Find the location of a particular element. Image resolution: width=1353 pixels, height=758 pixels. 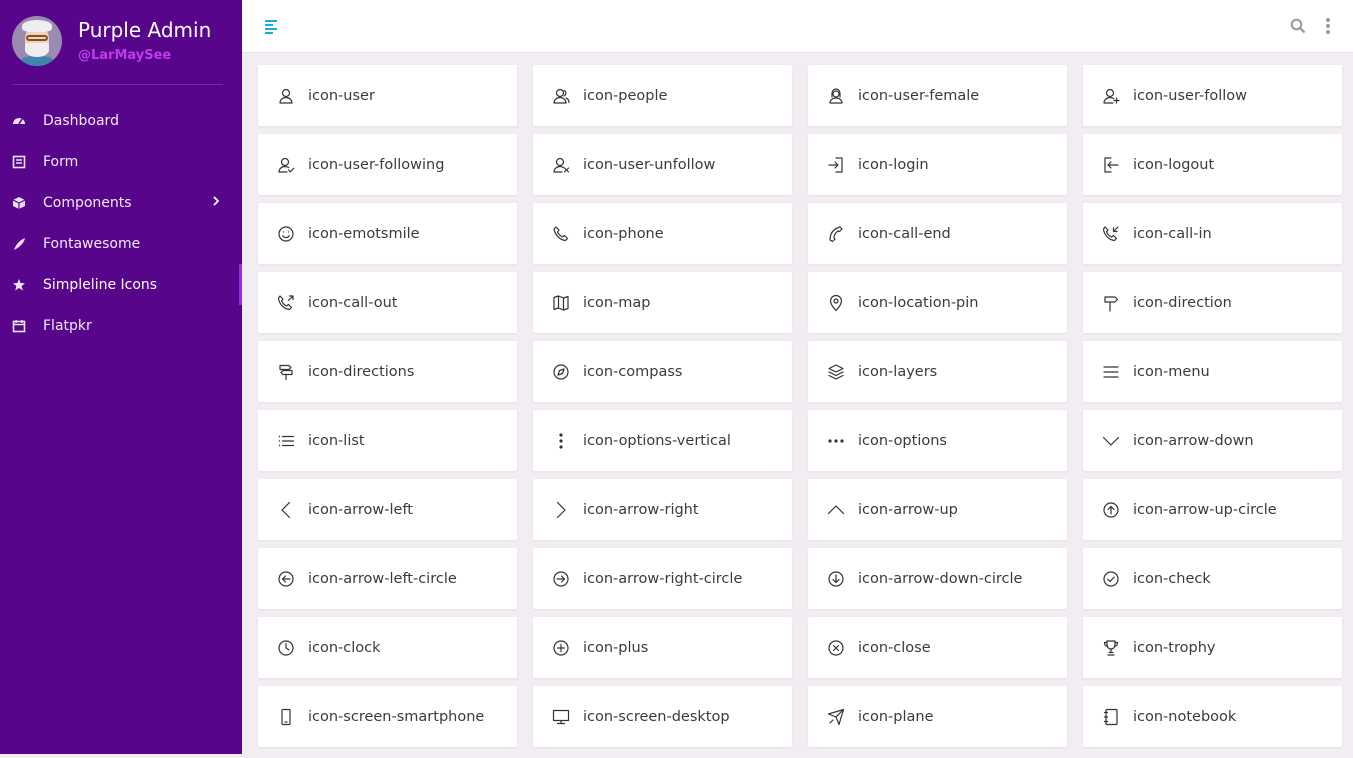

icon-card-label: icon-arrow-left is located at coordinates (360, 509).